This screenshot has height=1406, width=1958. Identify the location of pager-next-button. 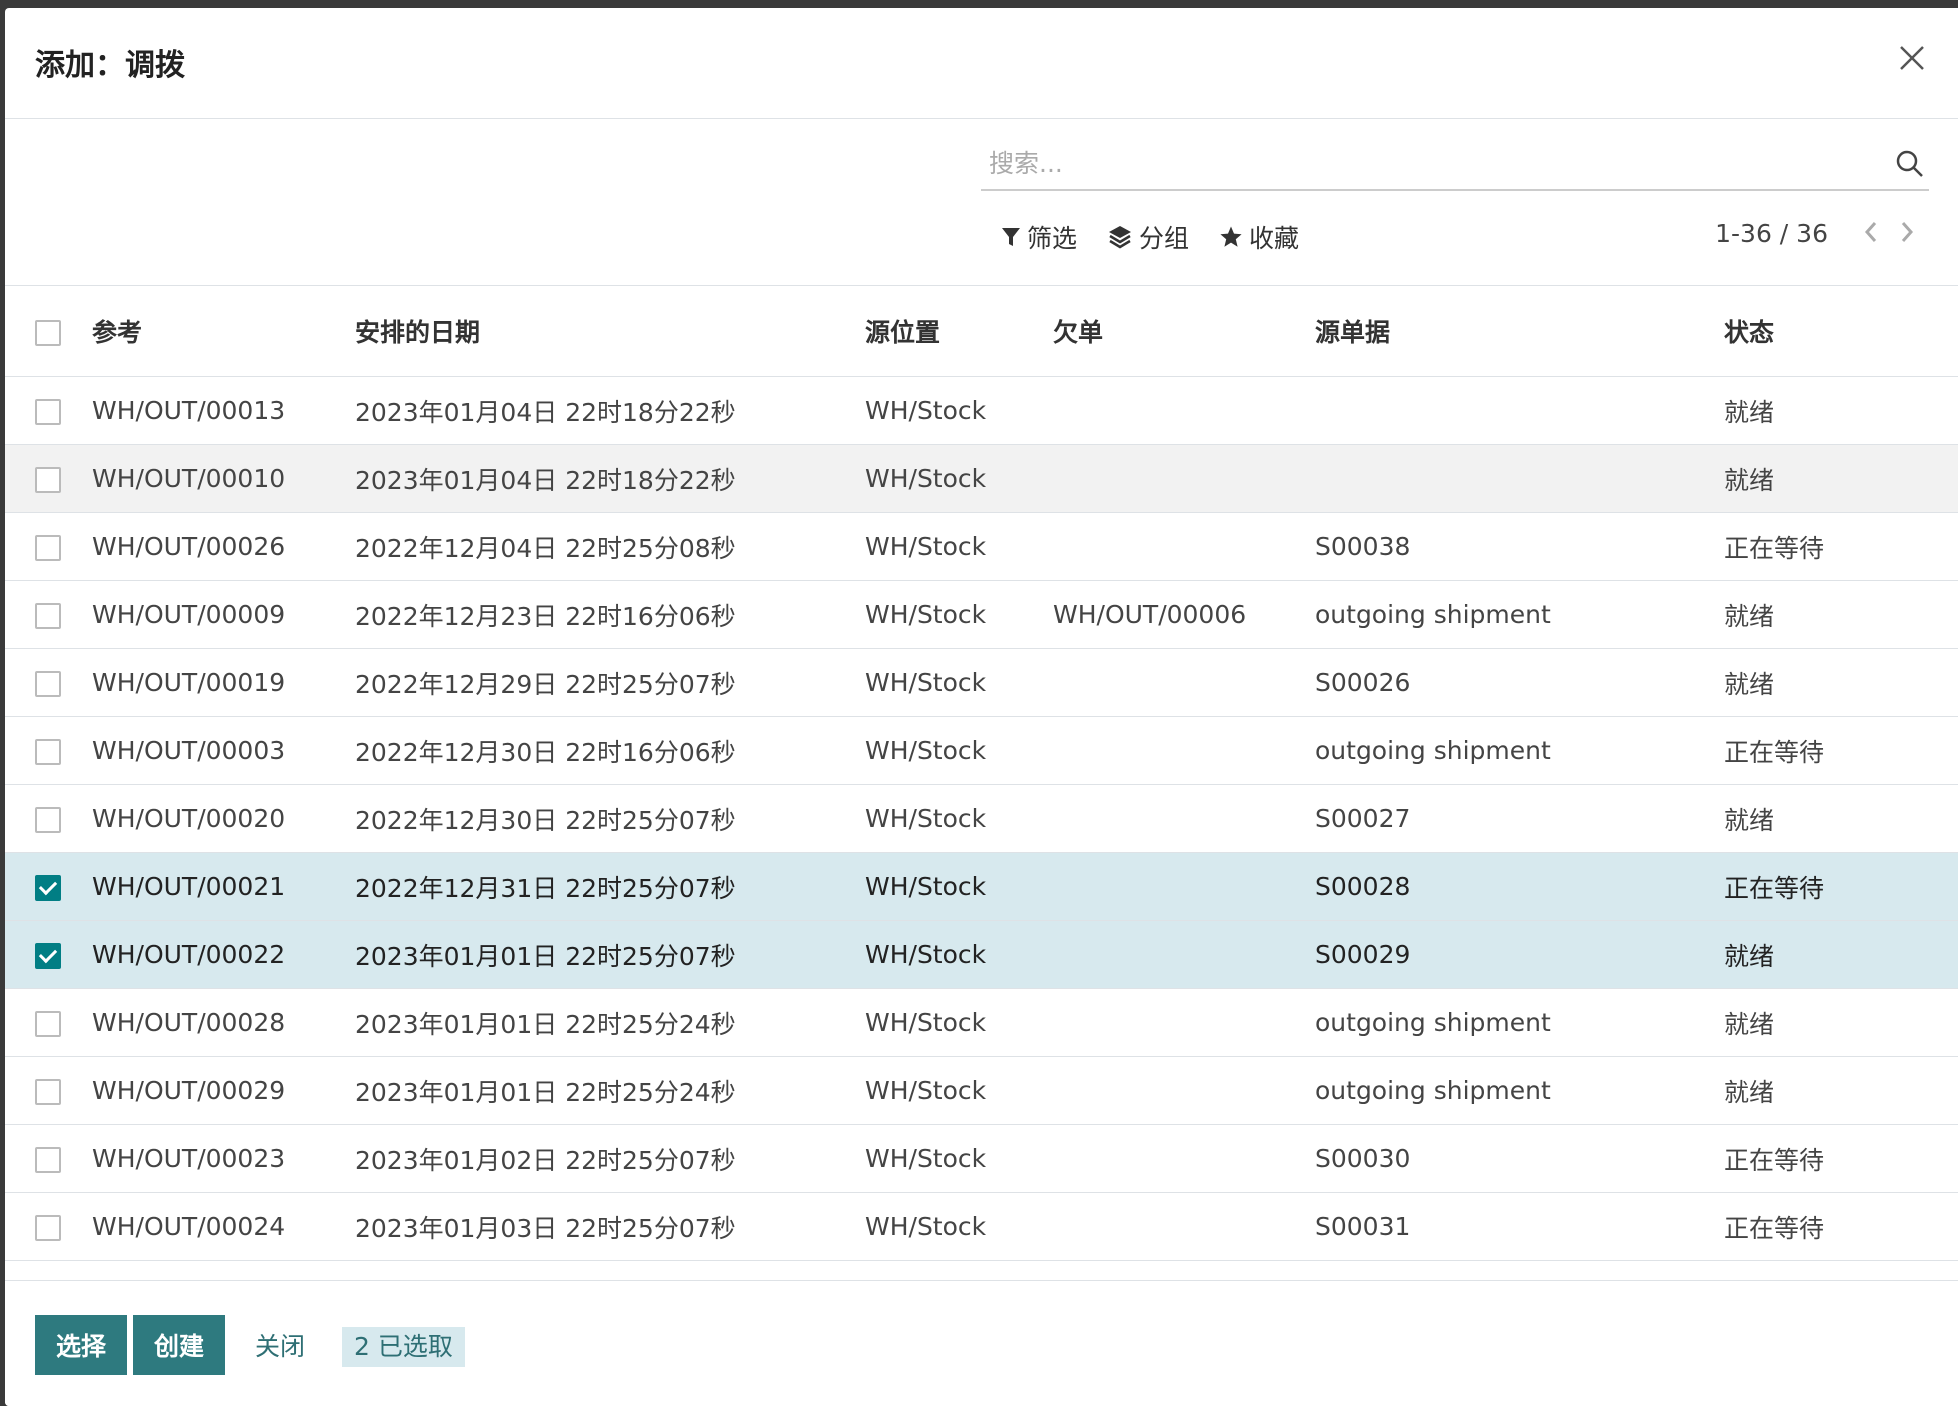
(1907, 233).